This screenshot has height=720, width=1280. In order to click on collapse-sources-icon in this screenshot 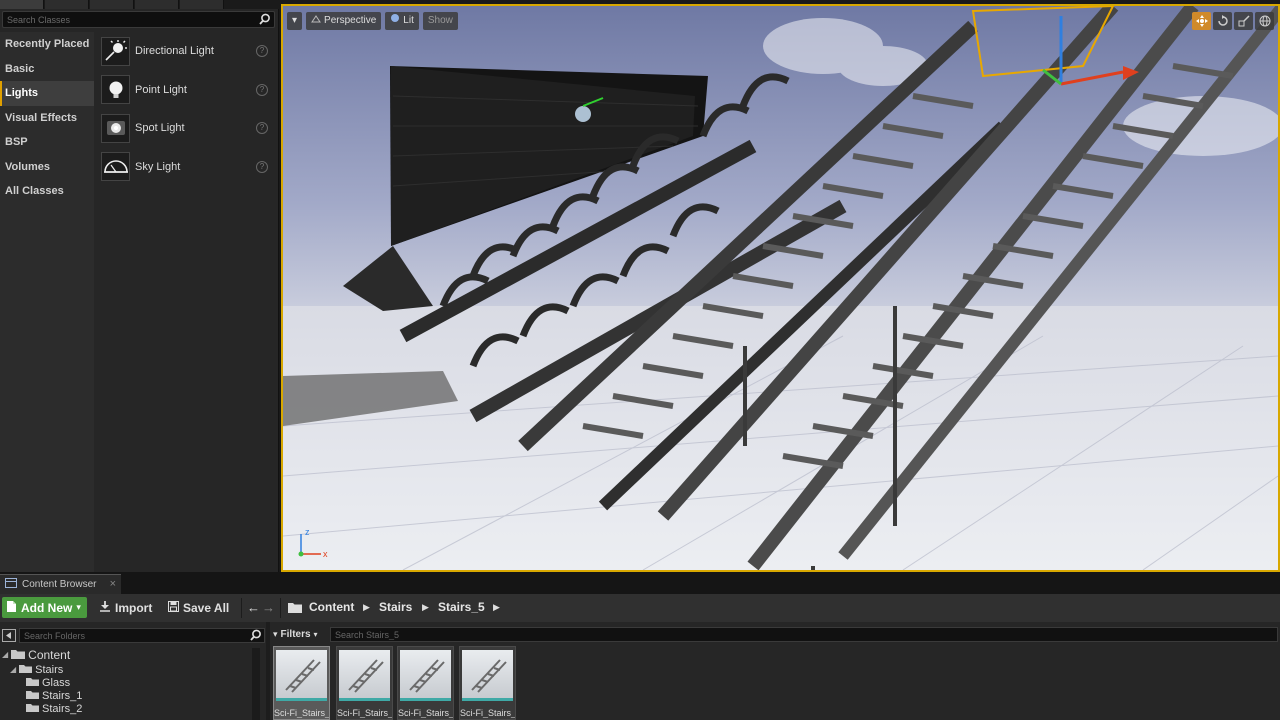, I will do `click(9, 637)`.